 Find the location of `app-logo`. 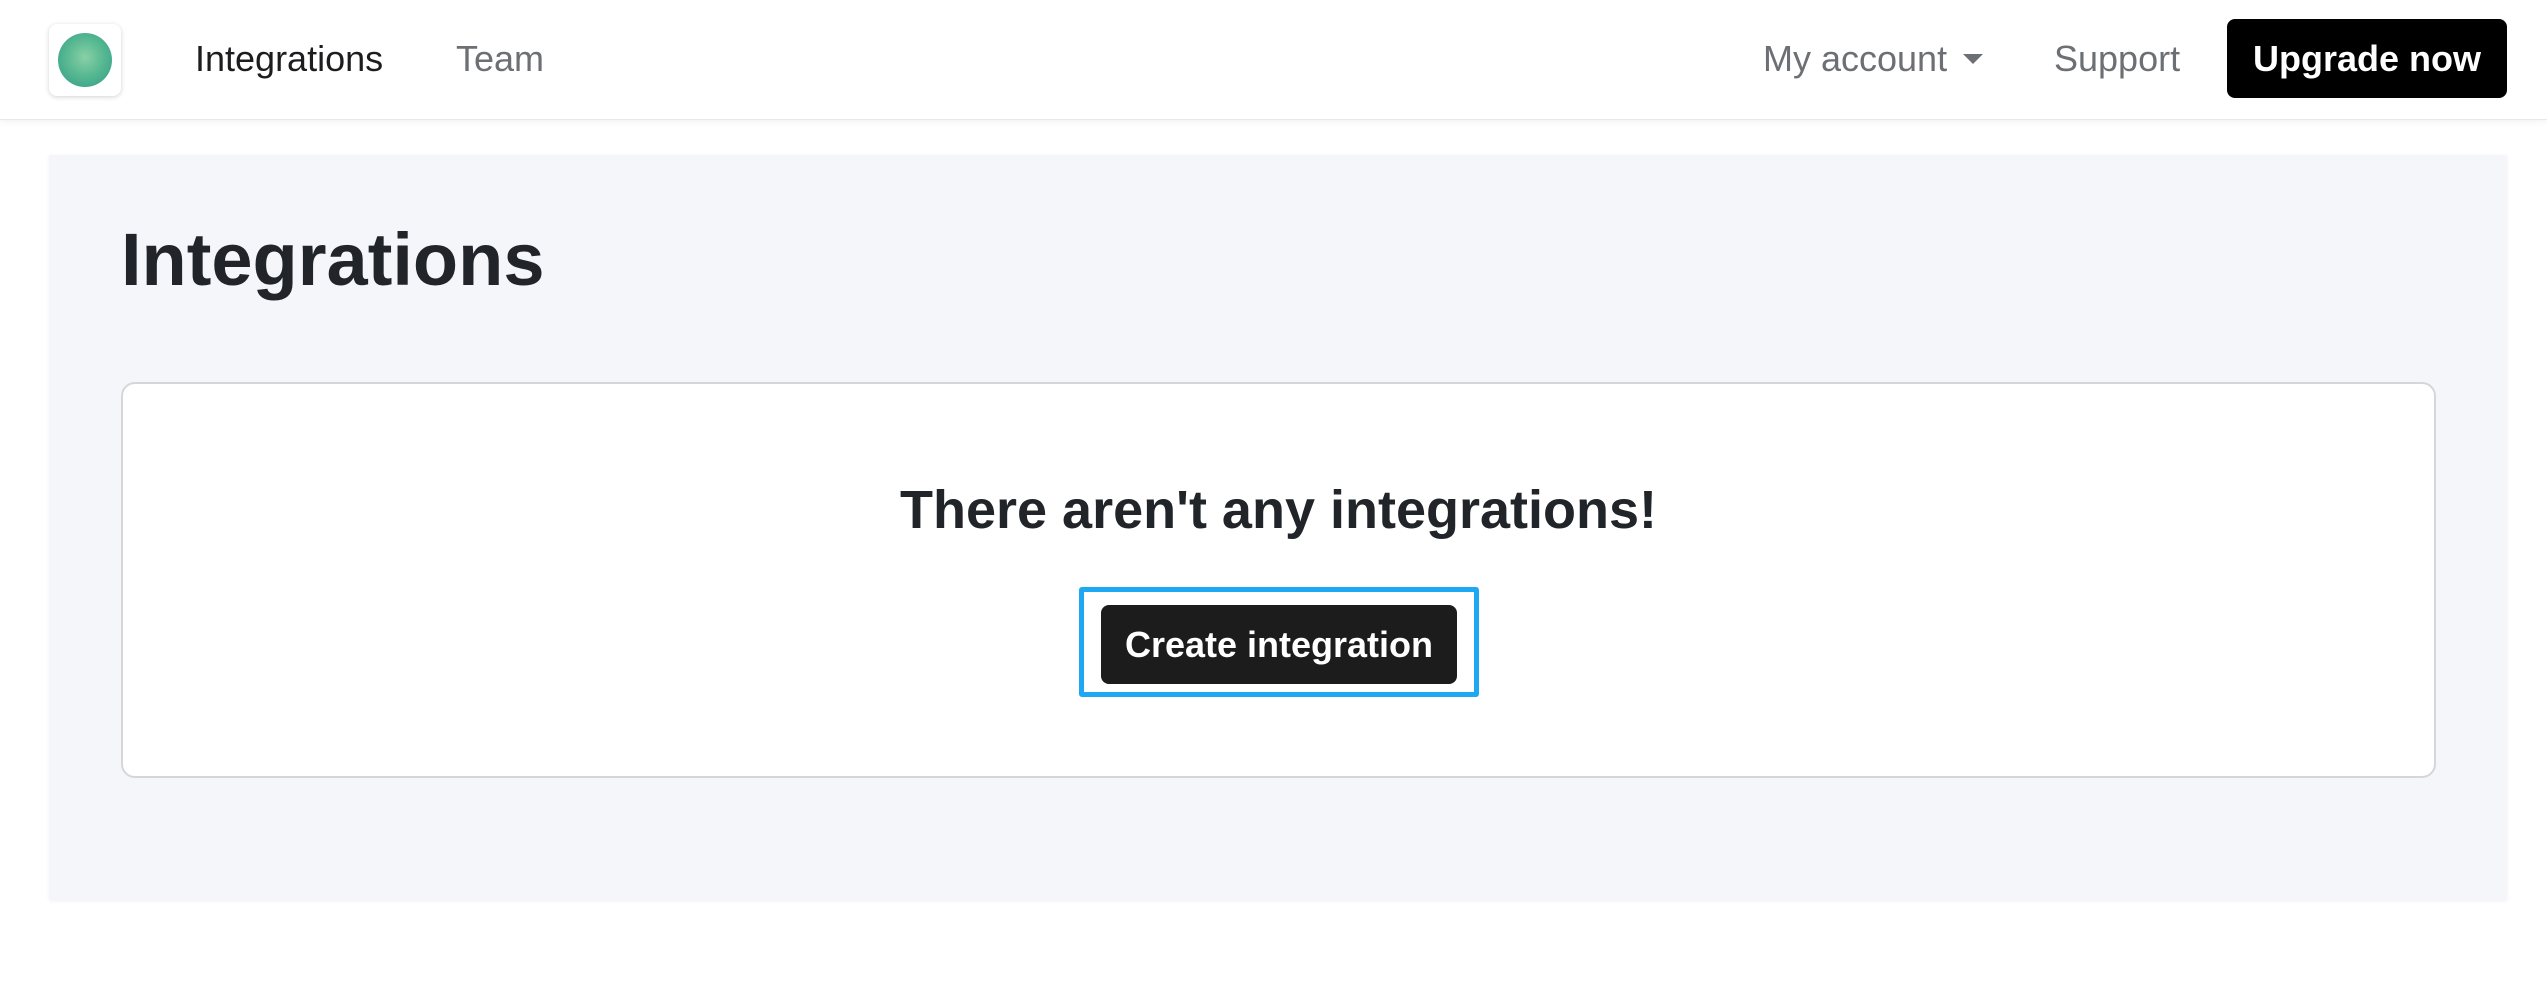

app-logo is located at coordinates (85, 60).